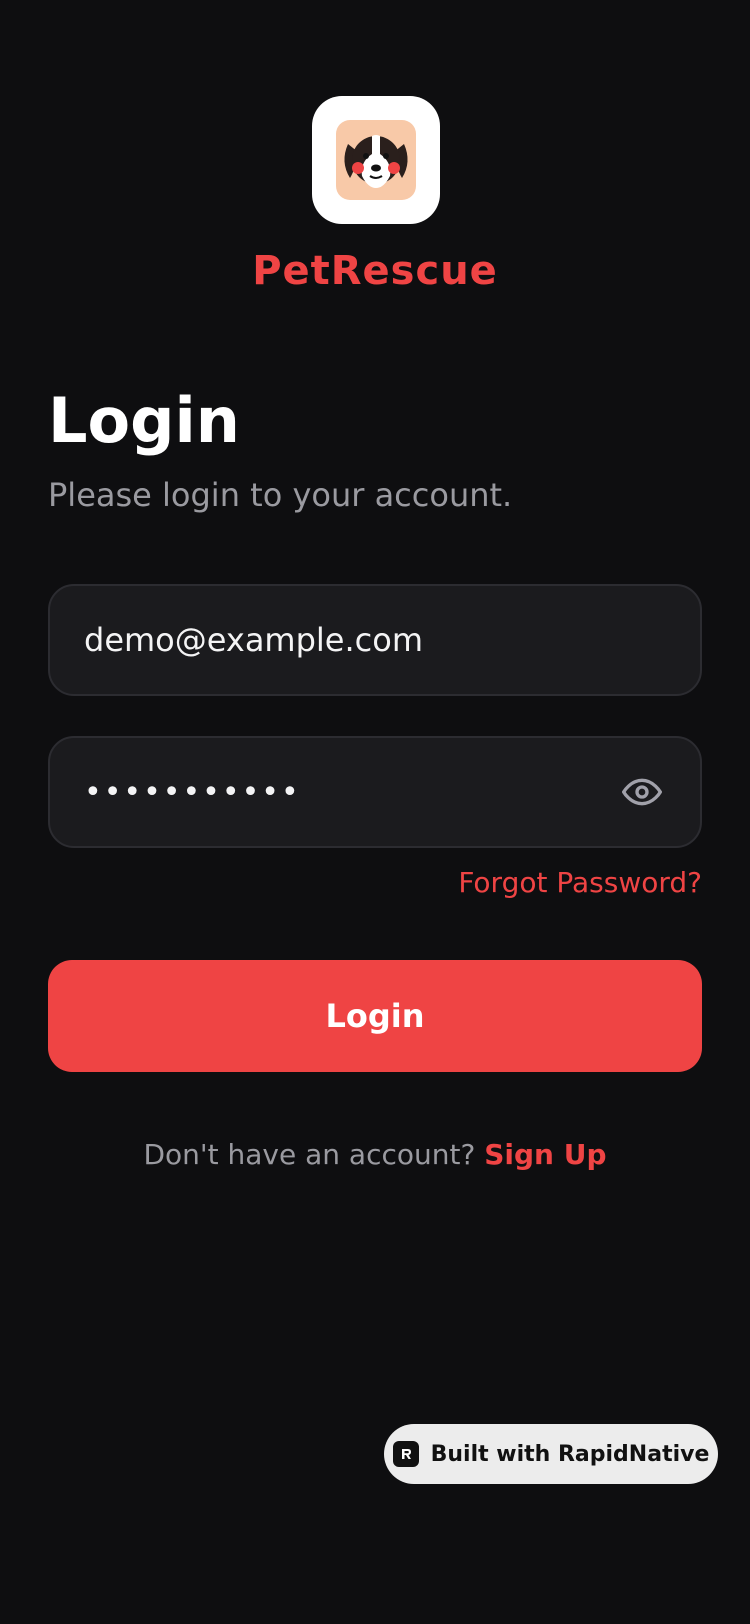 This screenshot has width=750, height=1624. I want to click on signup-prompt-row: Don't have an account? Sign Up, so click(375, 1154).